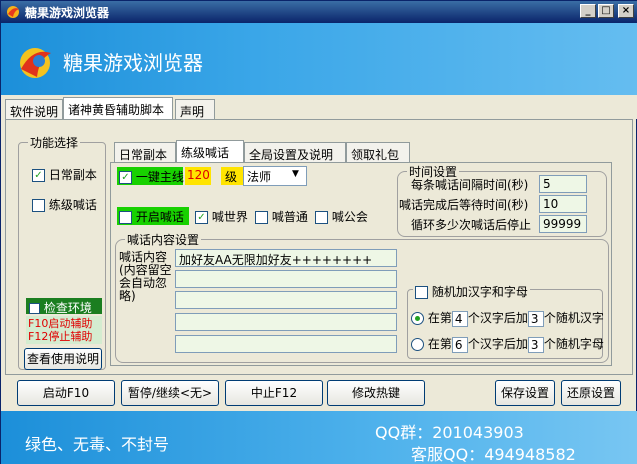  I want to click on title-bar: 糖果游戏浏览器 _ □ ×, so click(319, 12).